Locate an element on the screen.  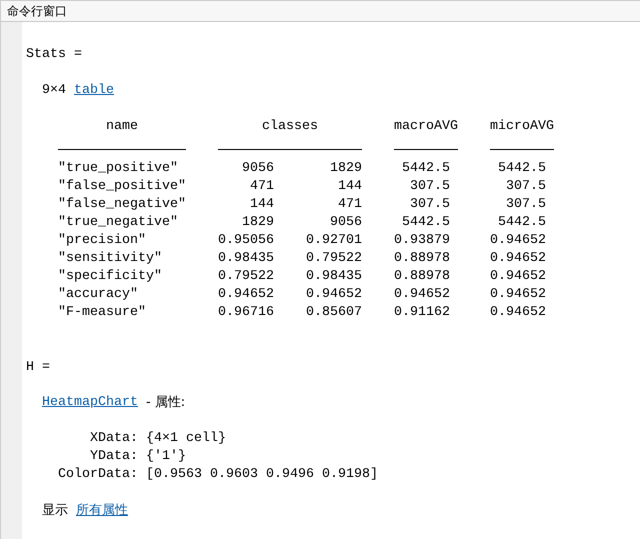
size-text: 9×4 is located at coordinates (54, 91).